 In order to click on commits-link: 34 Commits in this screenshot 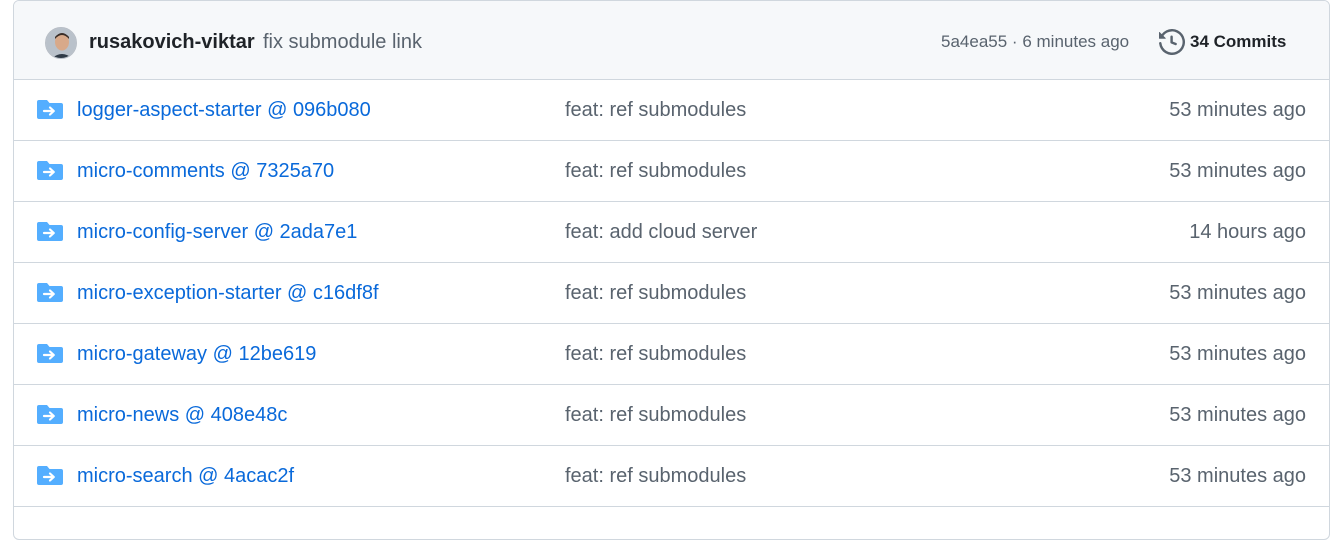, I will do `click(1222, 42)`.